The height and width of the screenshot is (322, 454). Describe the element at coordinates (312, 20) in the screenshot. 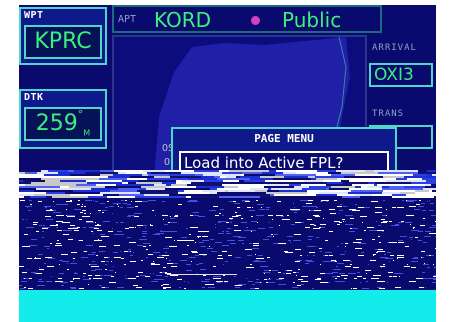

I see `airport-type: Public` at that location.